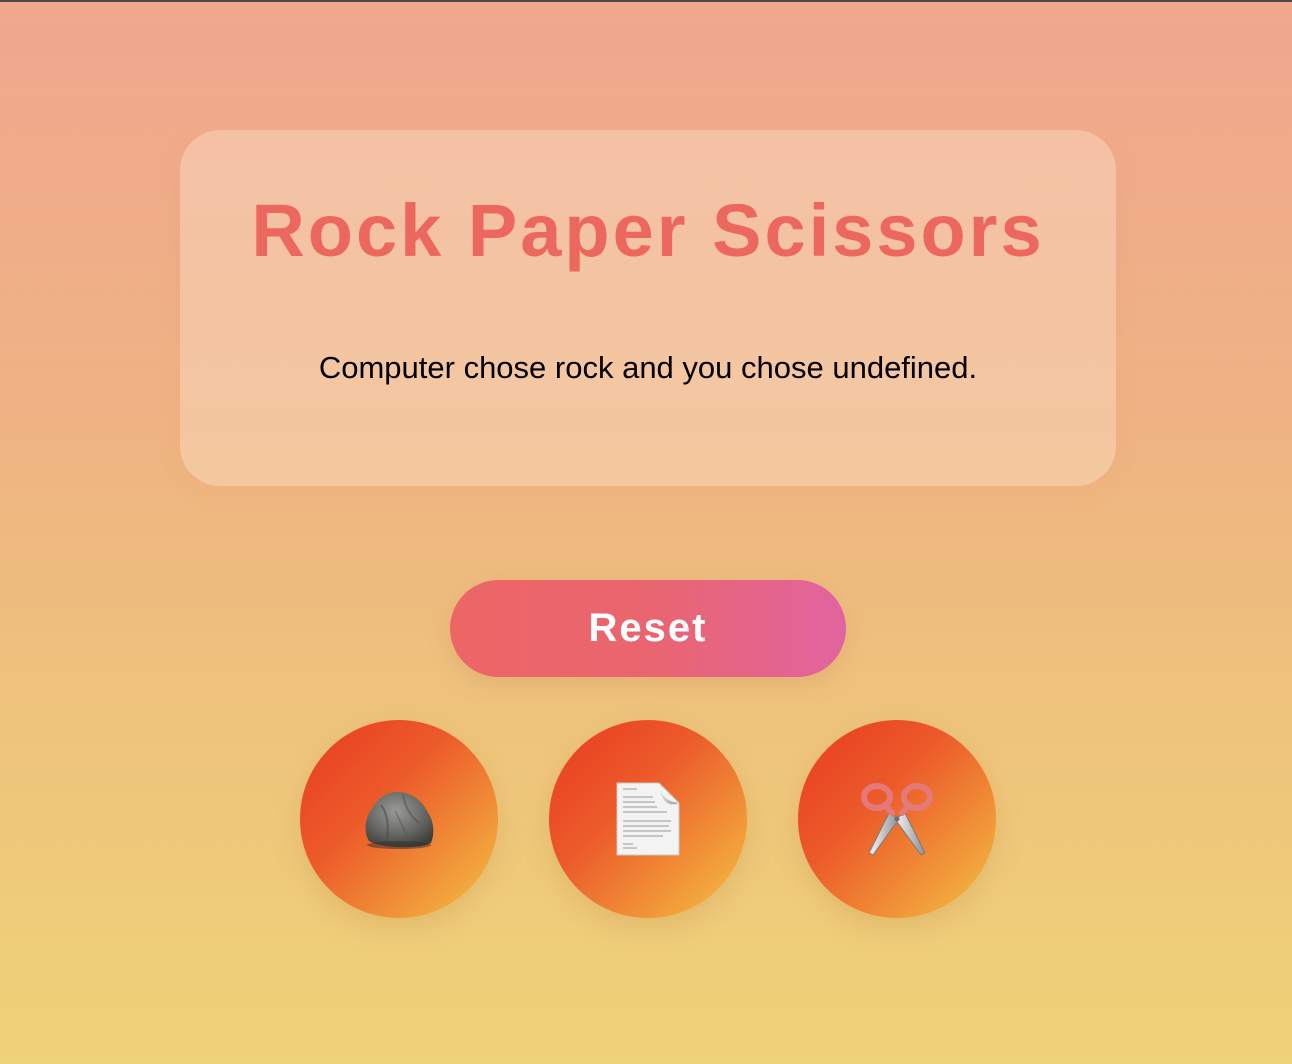  I want to click on reset-button: Reset, so click(648, 628).